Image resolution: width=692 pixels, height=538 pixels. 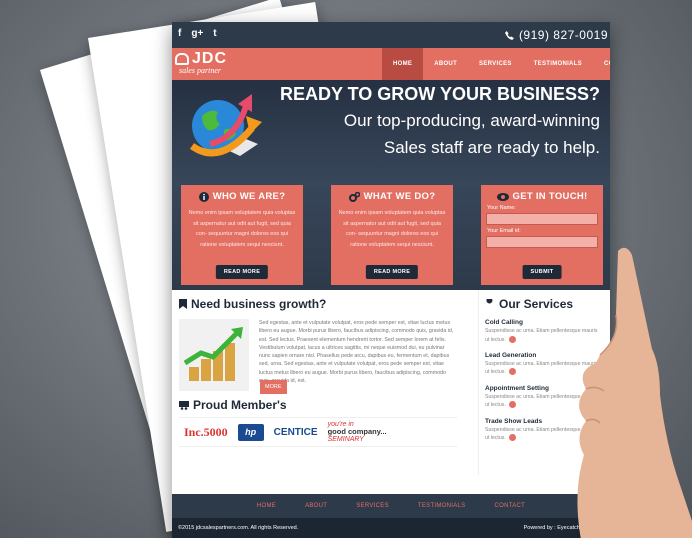 I want to click on social-links: f g+ t, so click(x=197, y=33).